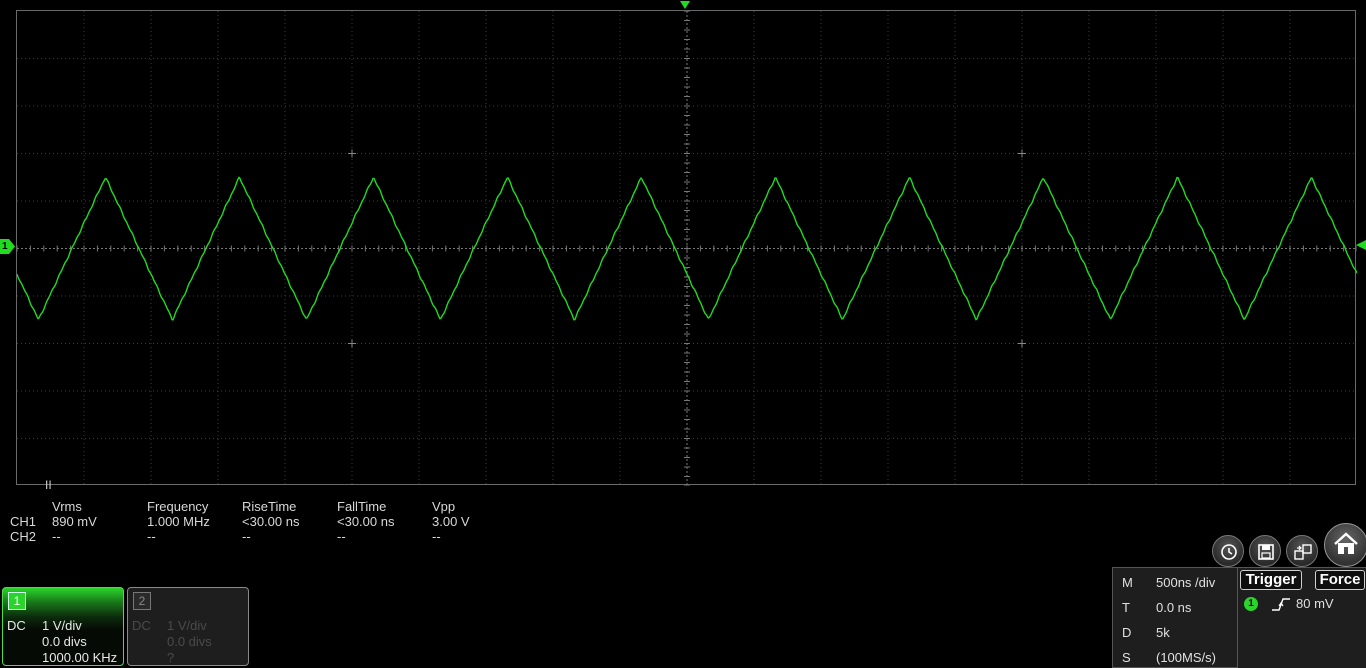 Image resolution: width=1366 pixels, height=668 pixels. Describe the element at coordinates (1186, 657) in the screenshot. I see `sample-rate: (100MS/s)` at that location.